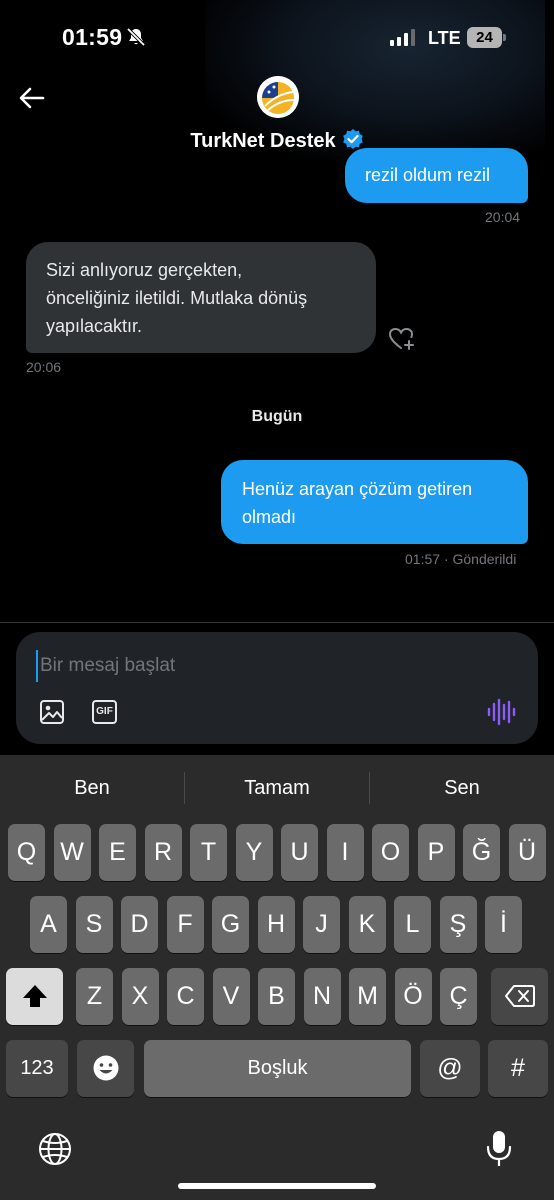 The width and height of the screenshot is (554, 1200). Describe the element at coordinates (367, 996) in the screenshot. I see `key-m: M` at that location.